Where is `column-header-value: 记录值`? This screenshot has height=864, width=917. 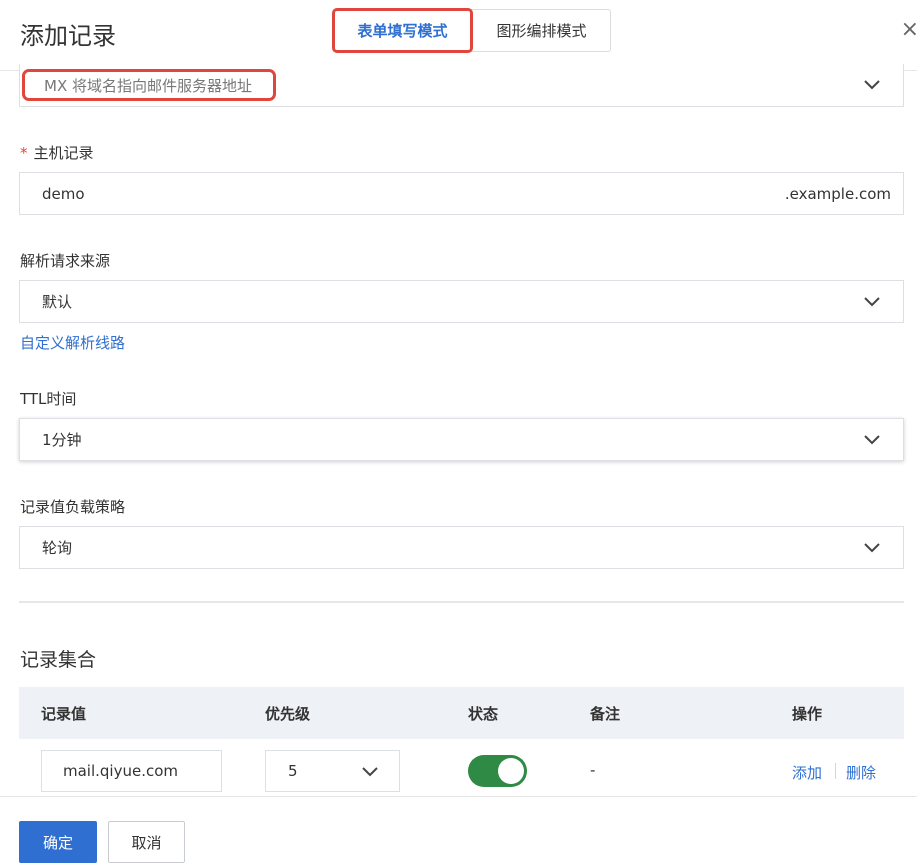 column-header-value: 记录值 is located at coordinates (64, 714).